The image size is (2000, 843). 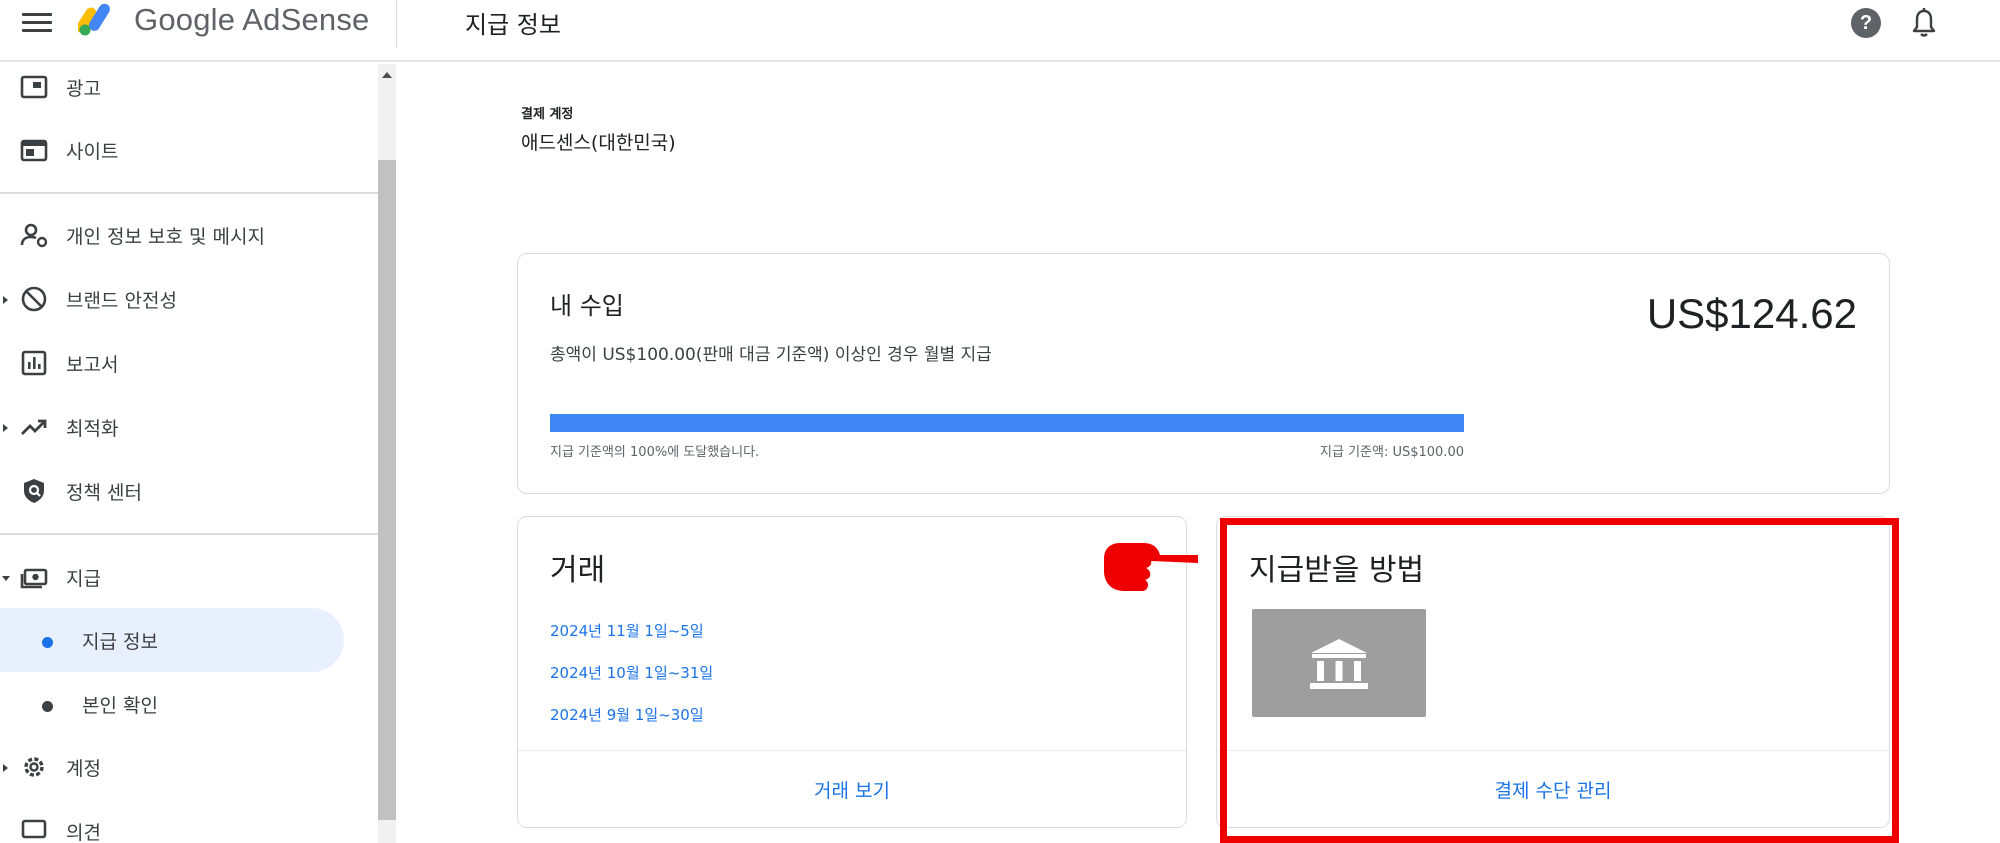 I want to click on sidebar-subitem-payment-info: 지급 정보, so click(x=172, y=640).